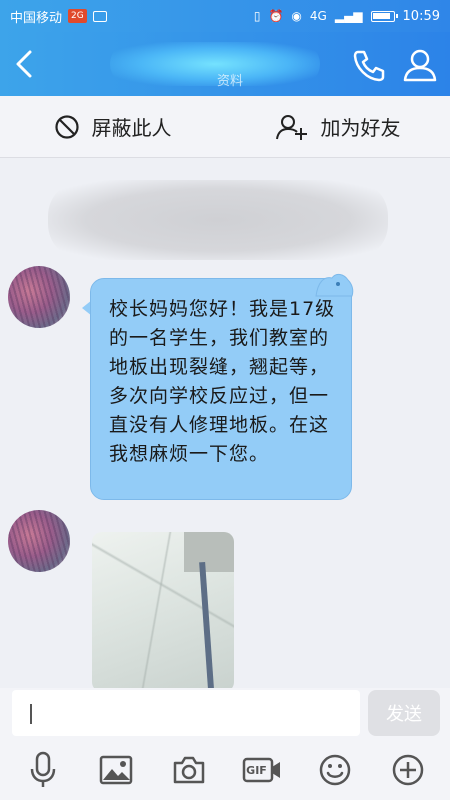  What do you see at coordinates (225, 770) in the screenshot?
I see `input-toolbar: GIF` at bounding box center [225, 770].